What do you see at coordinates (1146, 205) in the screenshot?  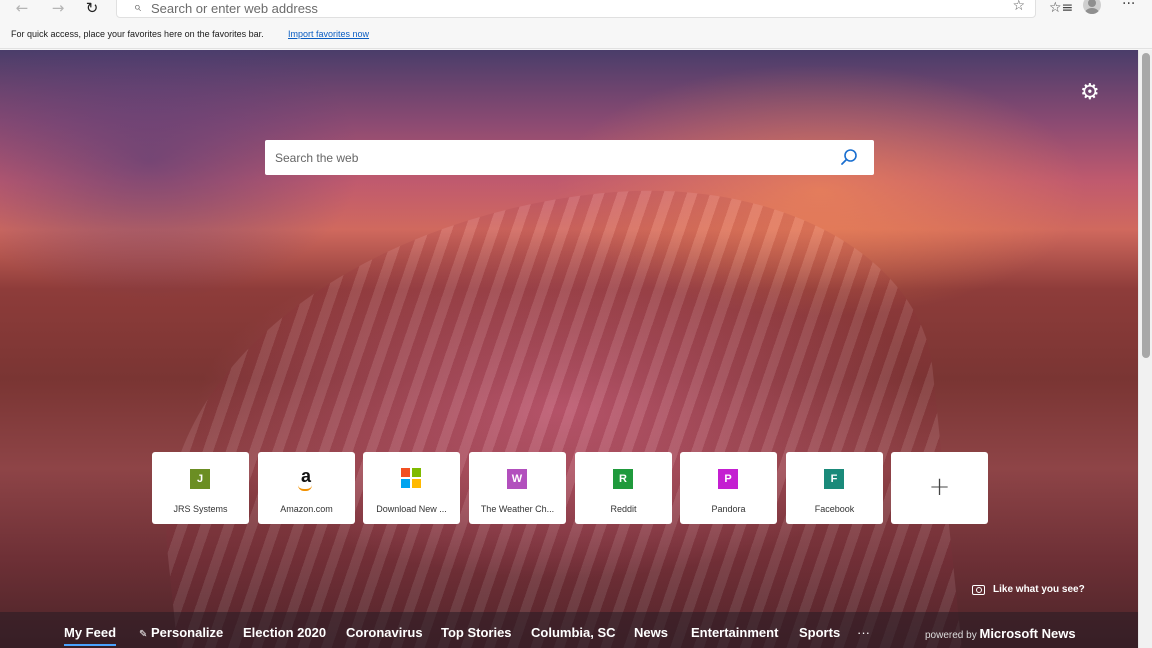 I see `scrollbar-thumb` at bounding box center [1146, 205].